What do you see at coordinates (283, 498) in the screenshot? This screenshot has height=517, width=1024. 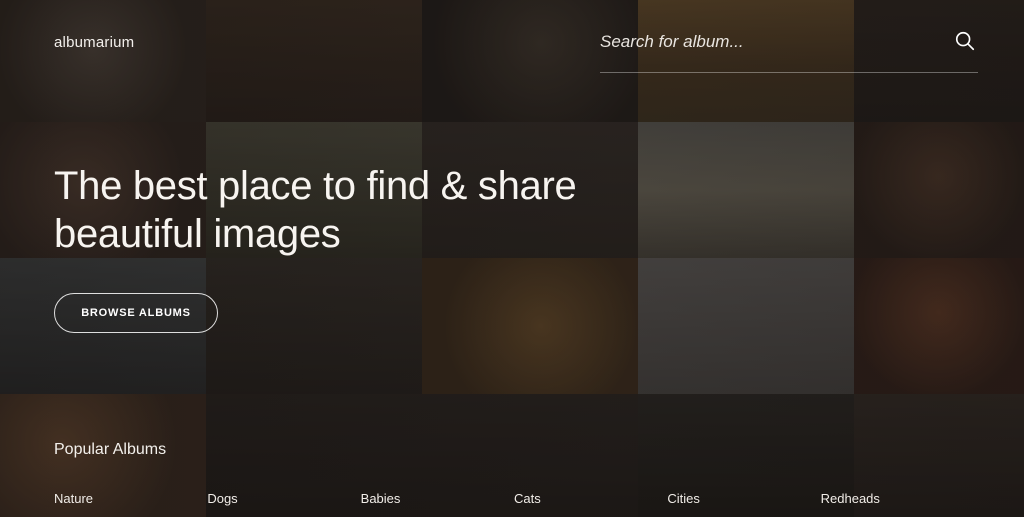 I see `album-link-dogs: Dogs` at bounding box center [283, 498].